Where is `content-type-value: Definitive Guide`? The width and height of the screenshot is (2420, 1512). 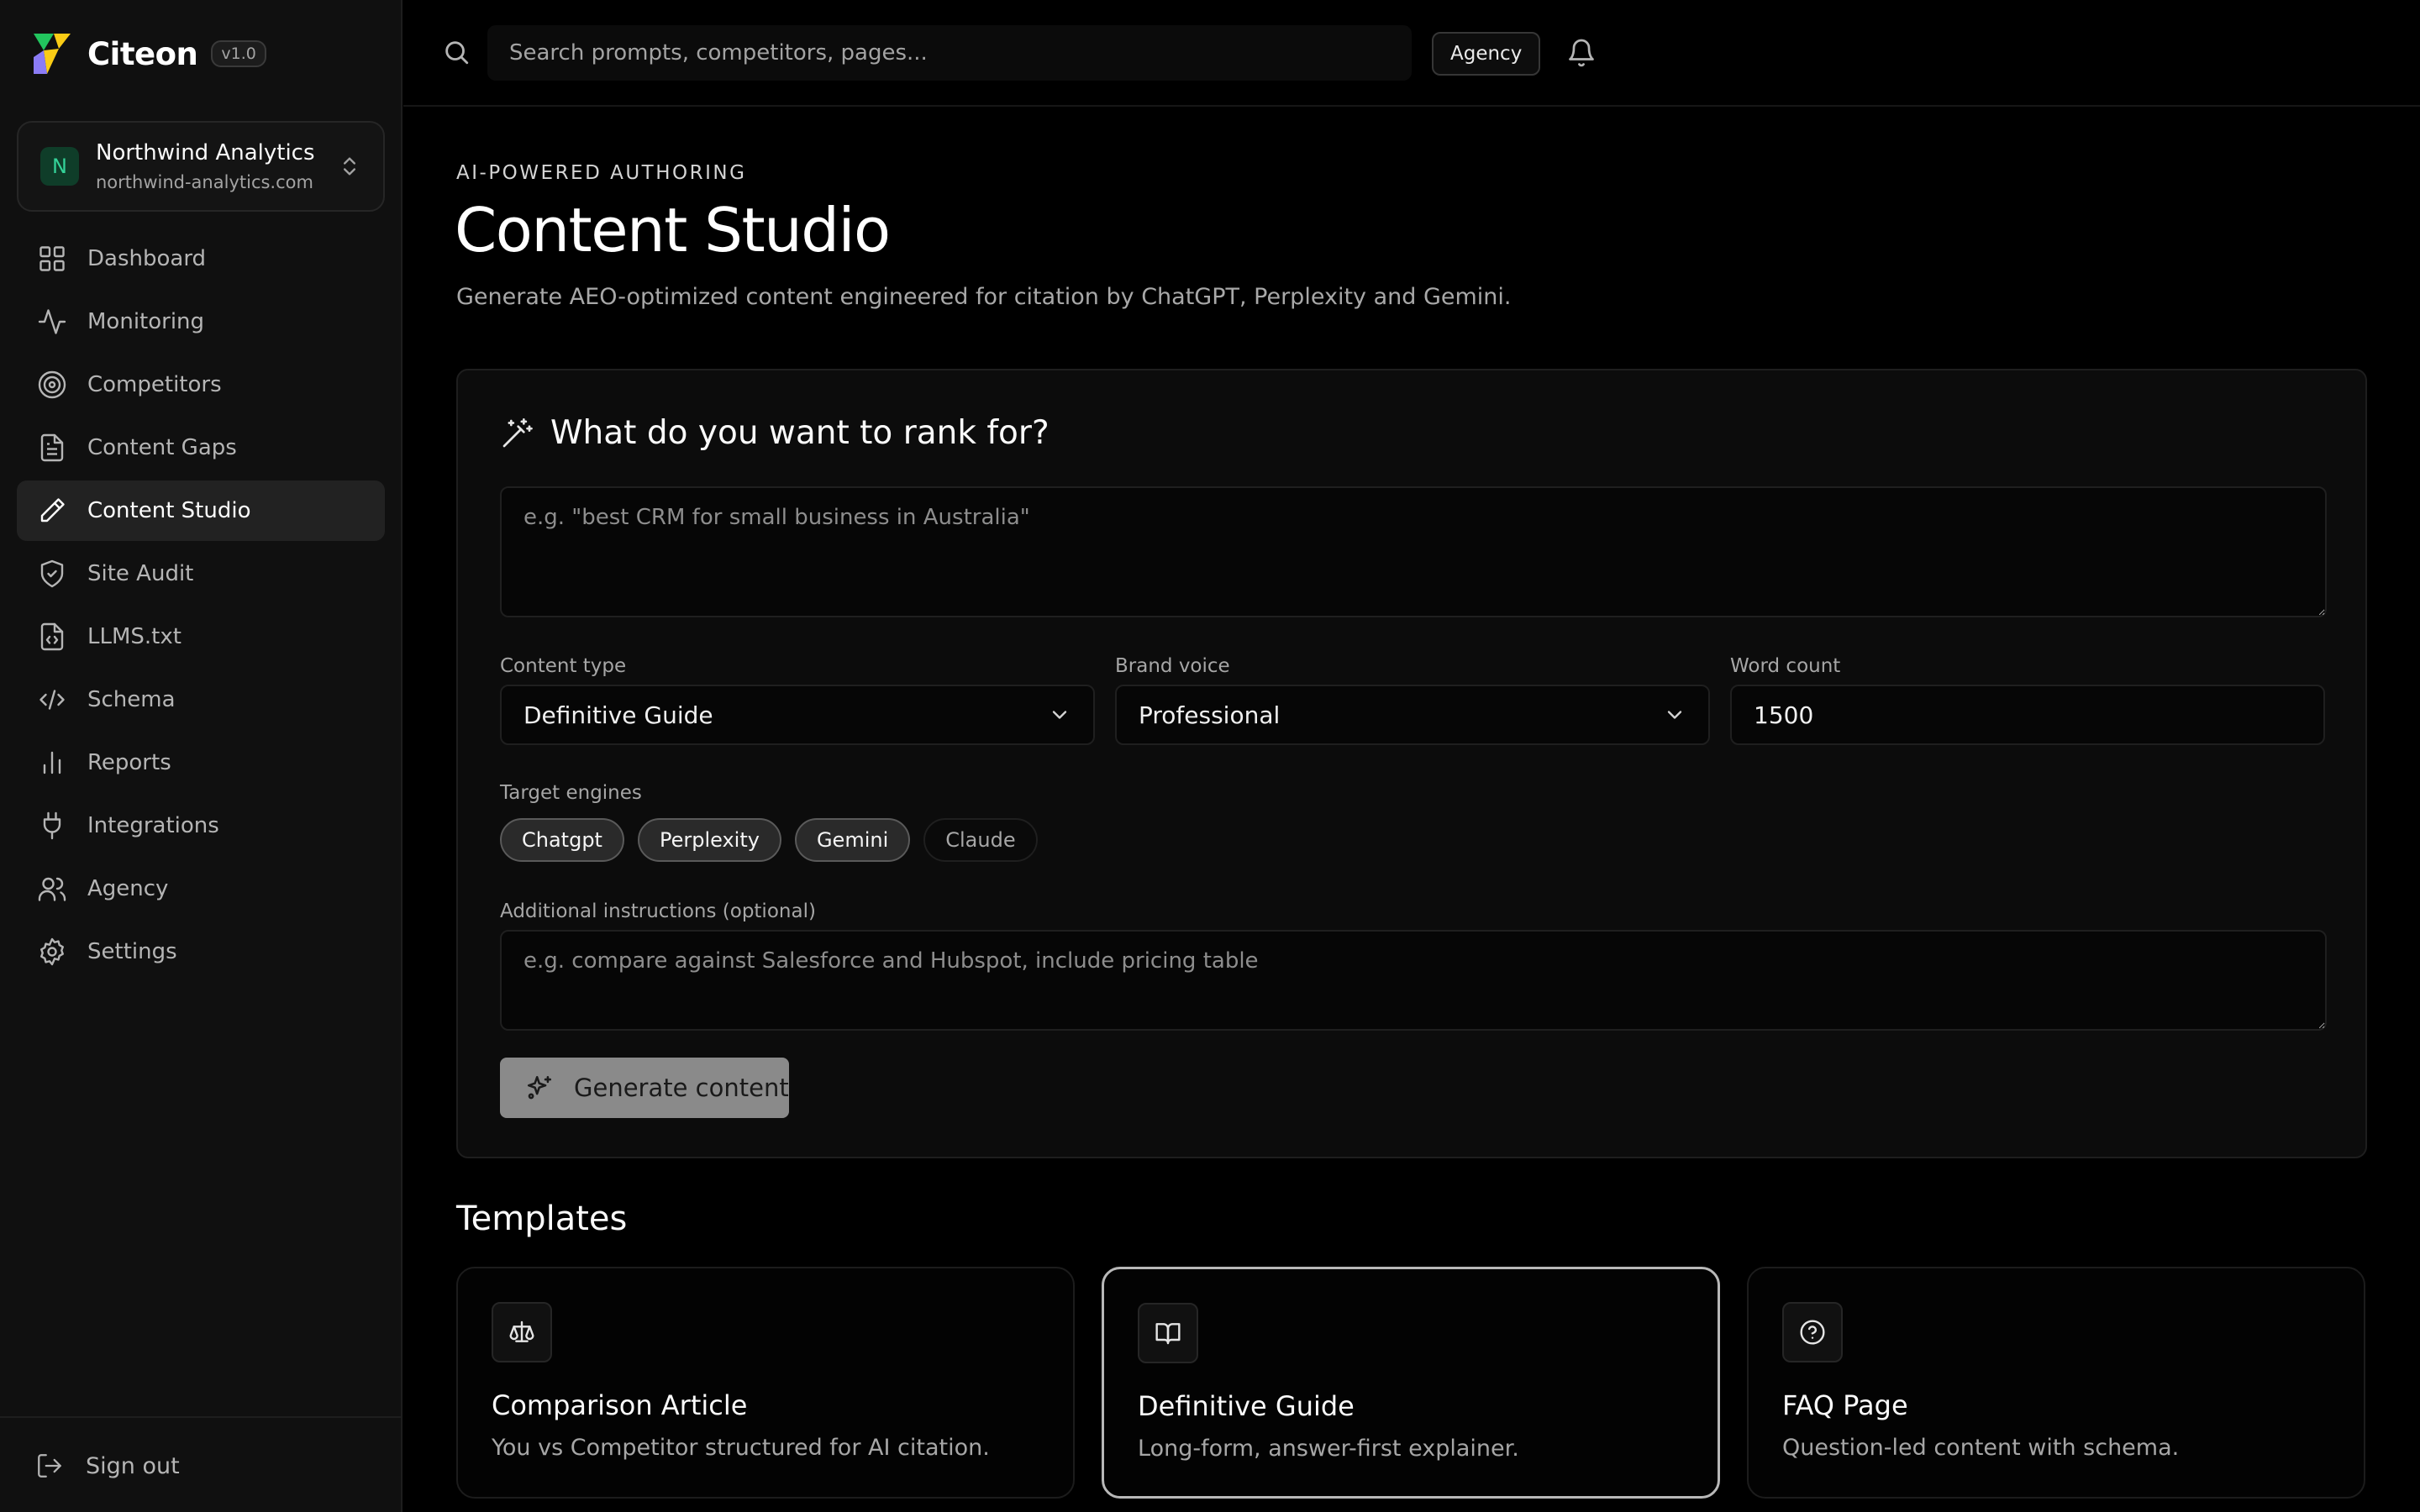 content-type-value: Definitive Guide is located at coordinates (618, 715).